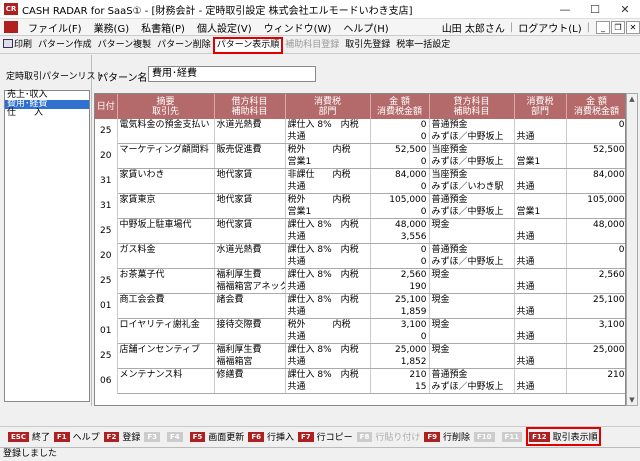 The width and height of the screenshot is (640, 461). Describe the element at coordinates (540, 212) in the screenshot. I see `cell-f: 営業1` at that location.